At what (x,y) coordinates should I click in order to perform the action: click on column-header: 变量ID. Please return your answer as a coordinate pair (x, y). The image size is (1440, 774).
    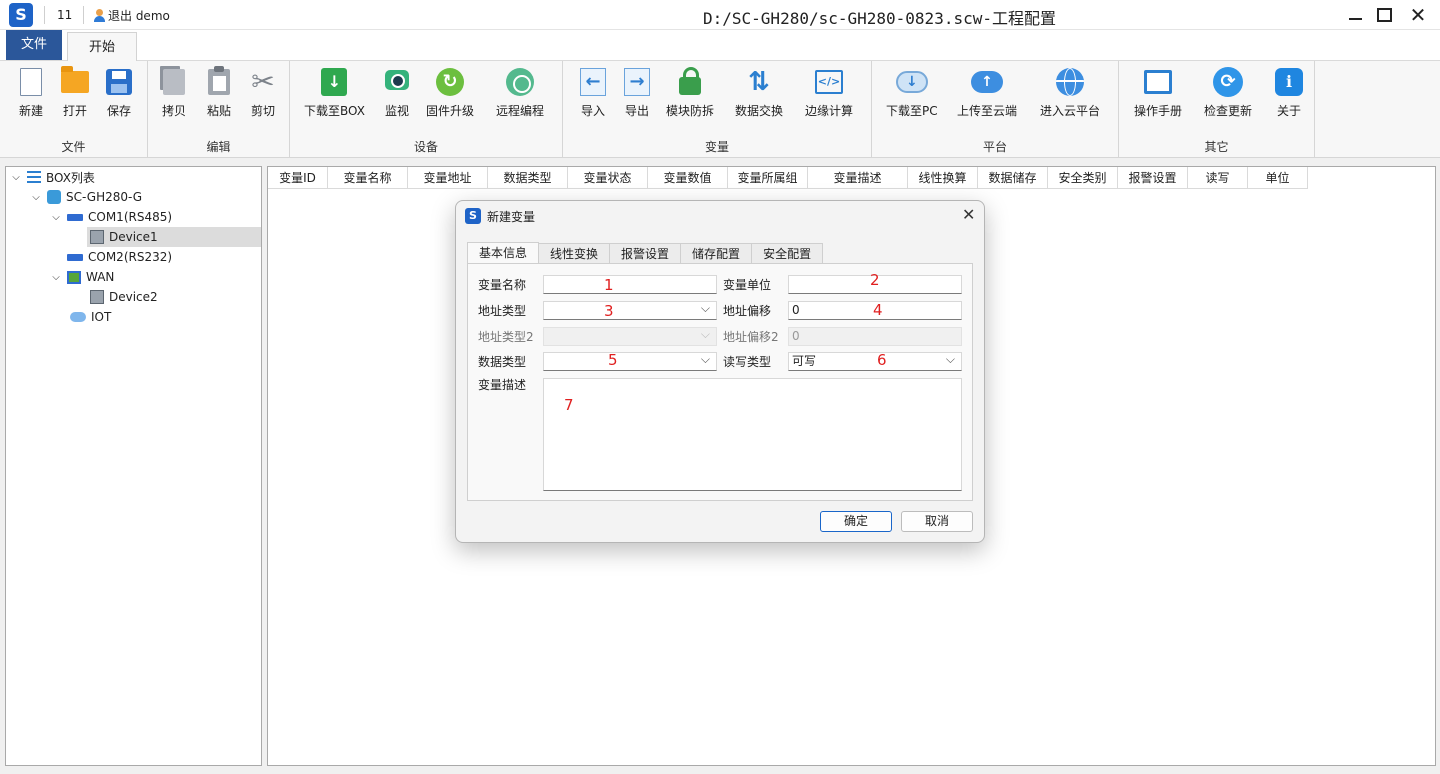
    Looking at the image, I should click on (298, 178).